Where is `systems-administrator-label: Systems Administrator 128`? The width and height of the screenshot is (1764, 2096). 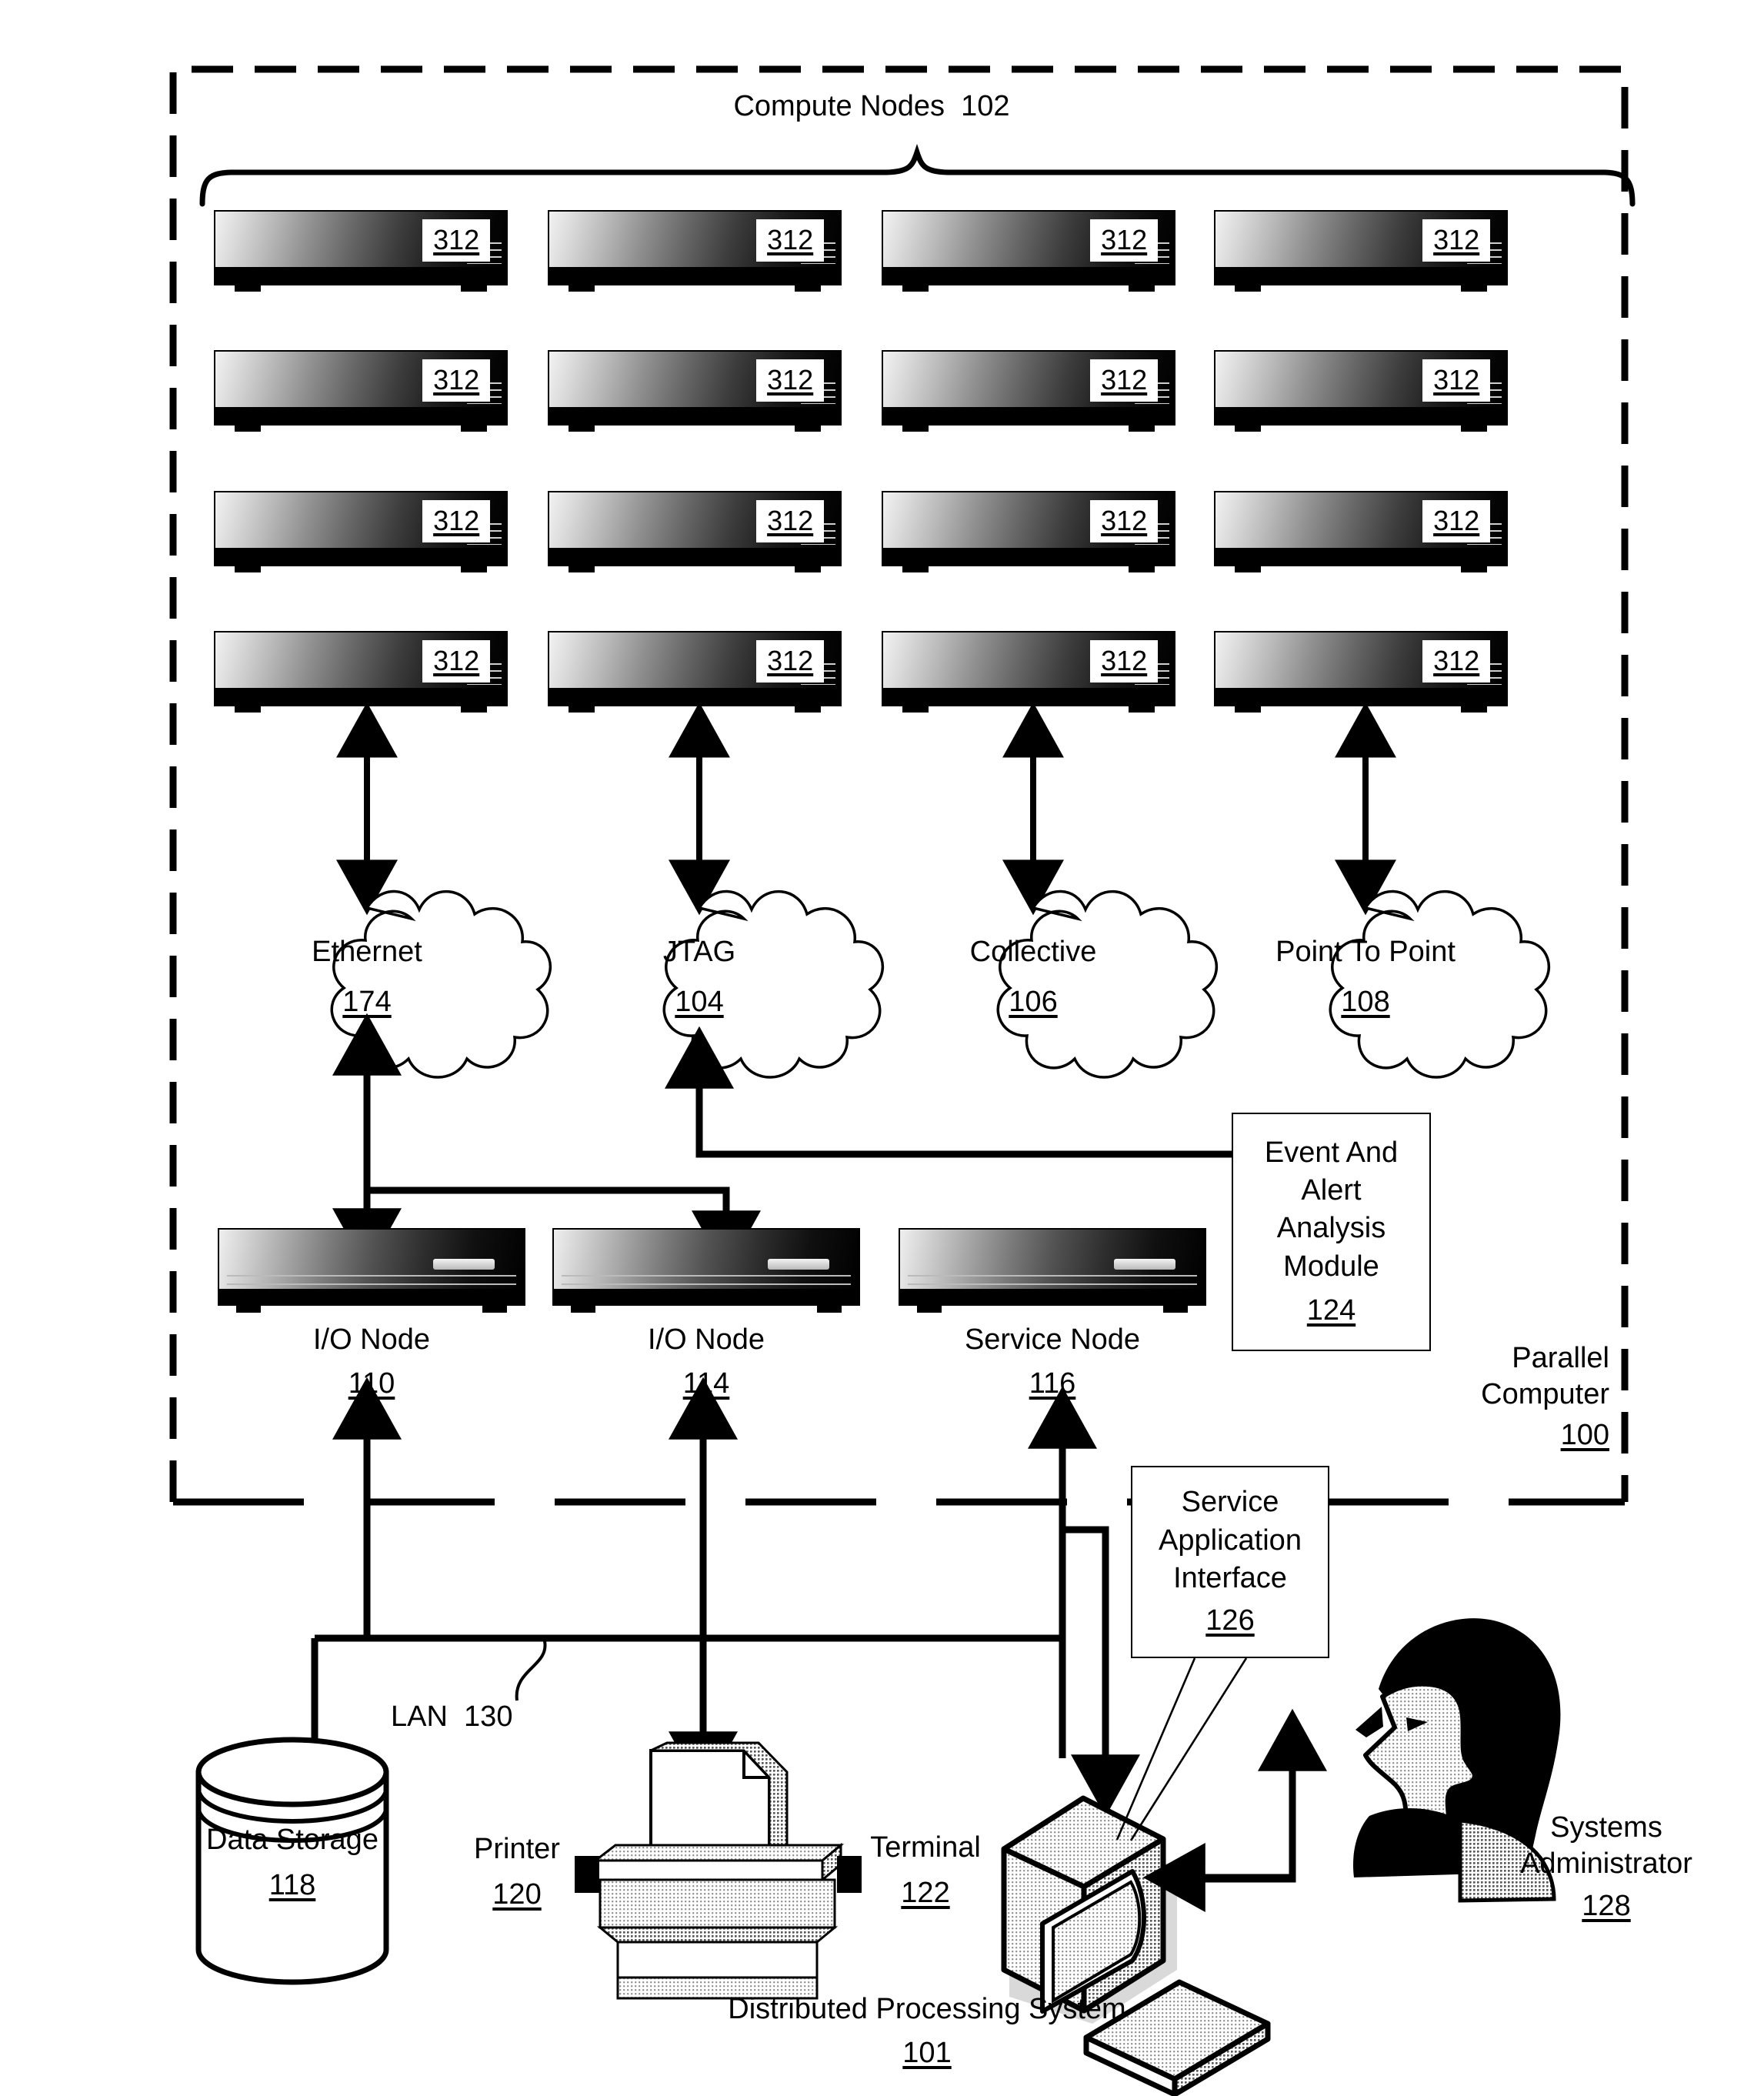
systems-administrator-label: Systems Administrator 128 is located at coordinates (1607, 1867).